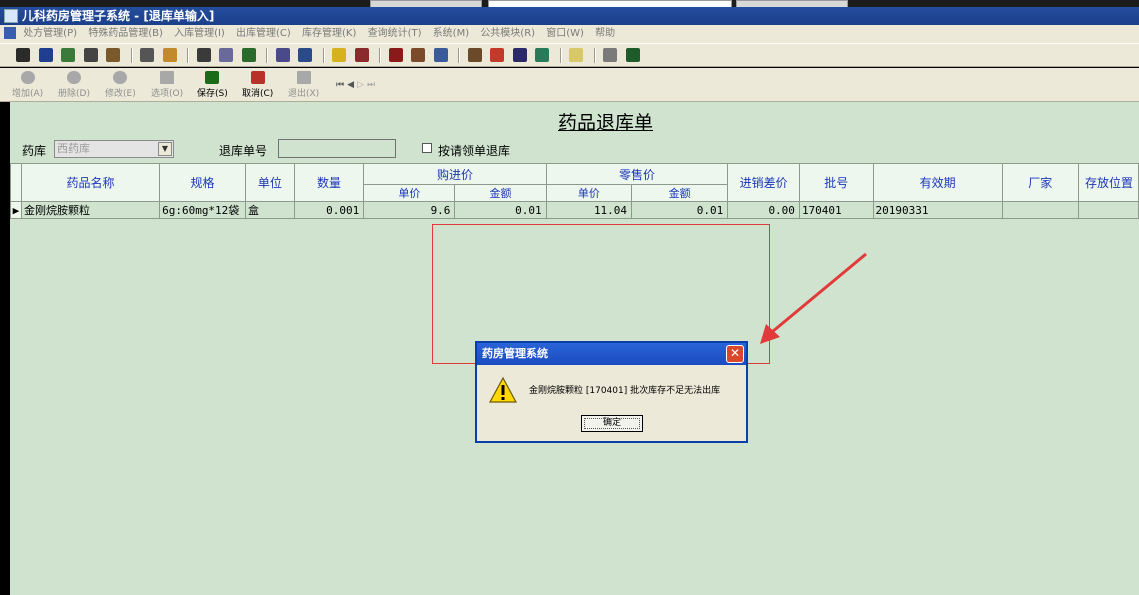 Image resolution: width=1139 pixels, height=595 pixels. What do you see at coordinates (735, 354) in the screenshot?
I see `close-button: ✕` at bounding box center [735, 354].